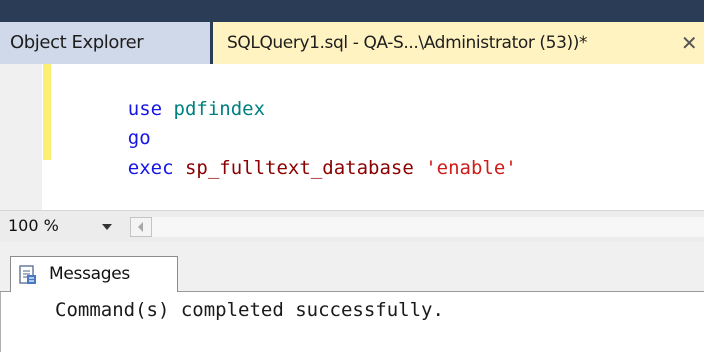 The width and height of the screenshot is (704, 352). I want to click on editor-zoom-bar: 100 %, so click(352, 226).